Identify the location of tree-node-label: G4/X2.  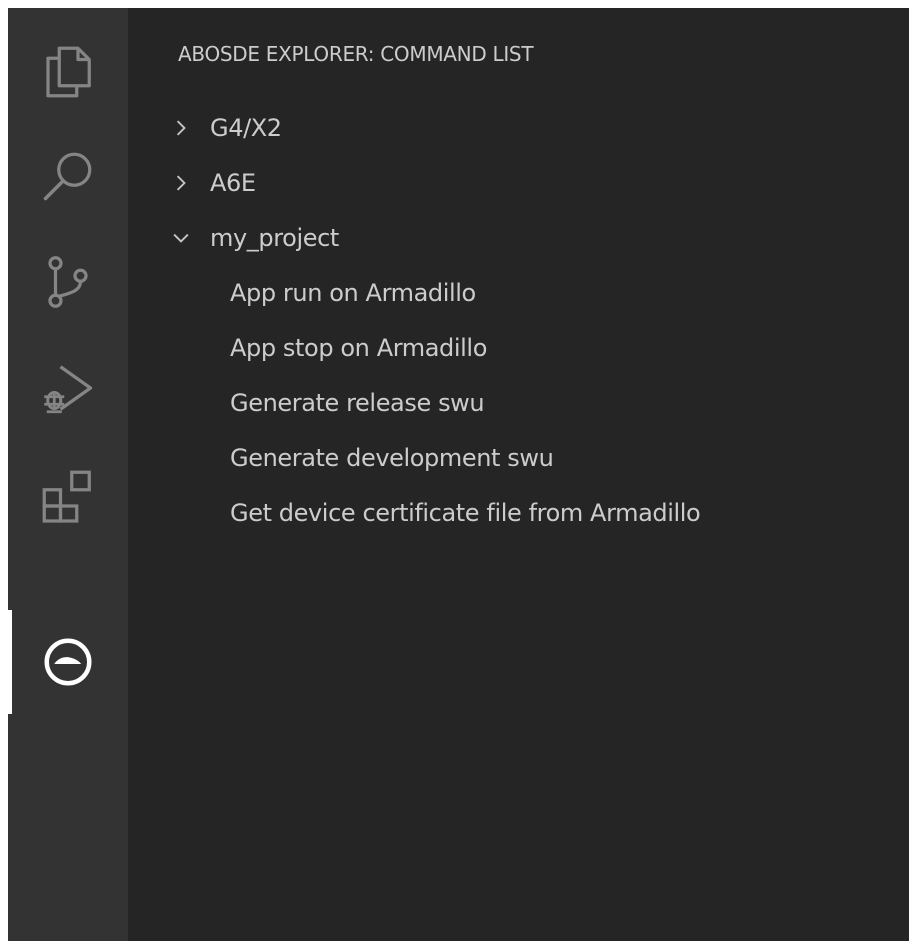
(246, 128).